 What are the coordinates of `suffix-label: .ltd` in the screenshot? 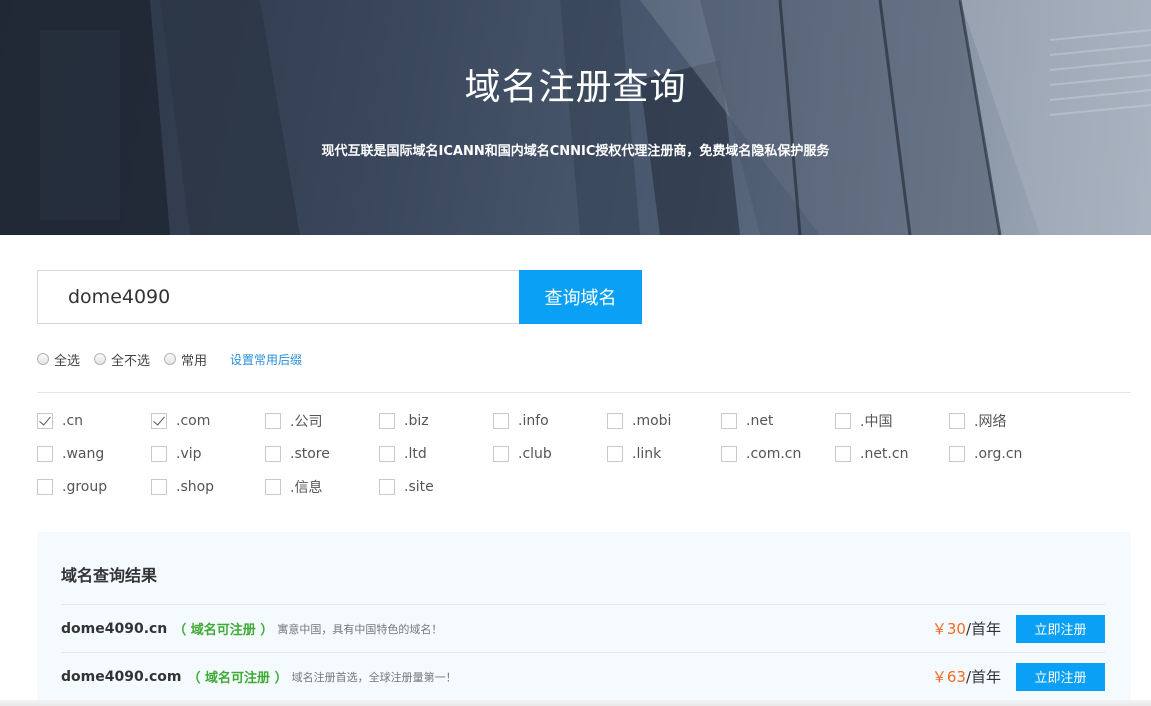 It's located at (415, 454).